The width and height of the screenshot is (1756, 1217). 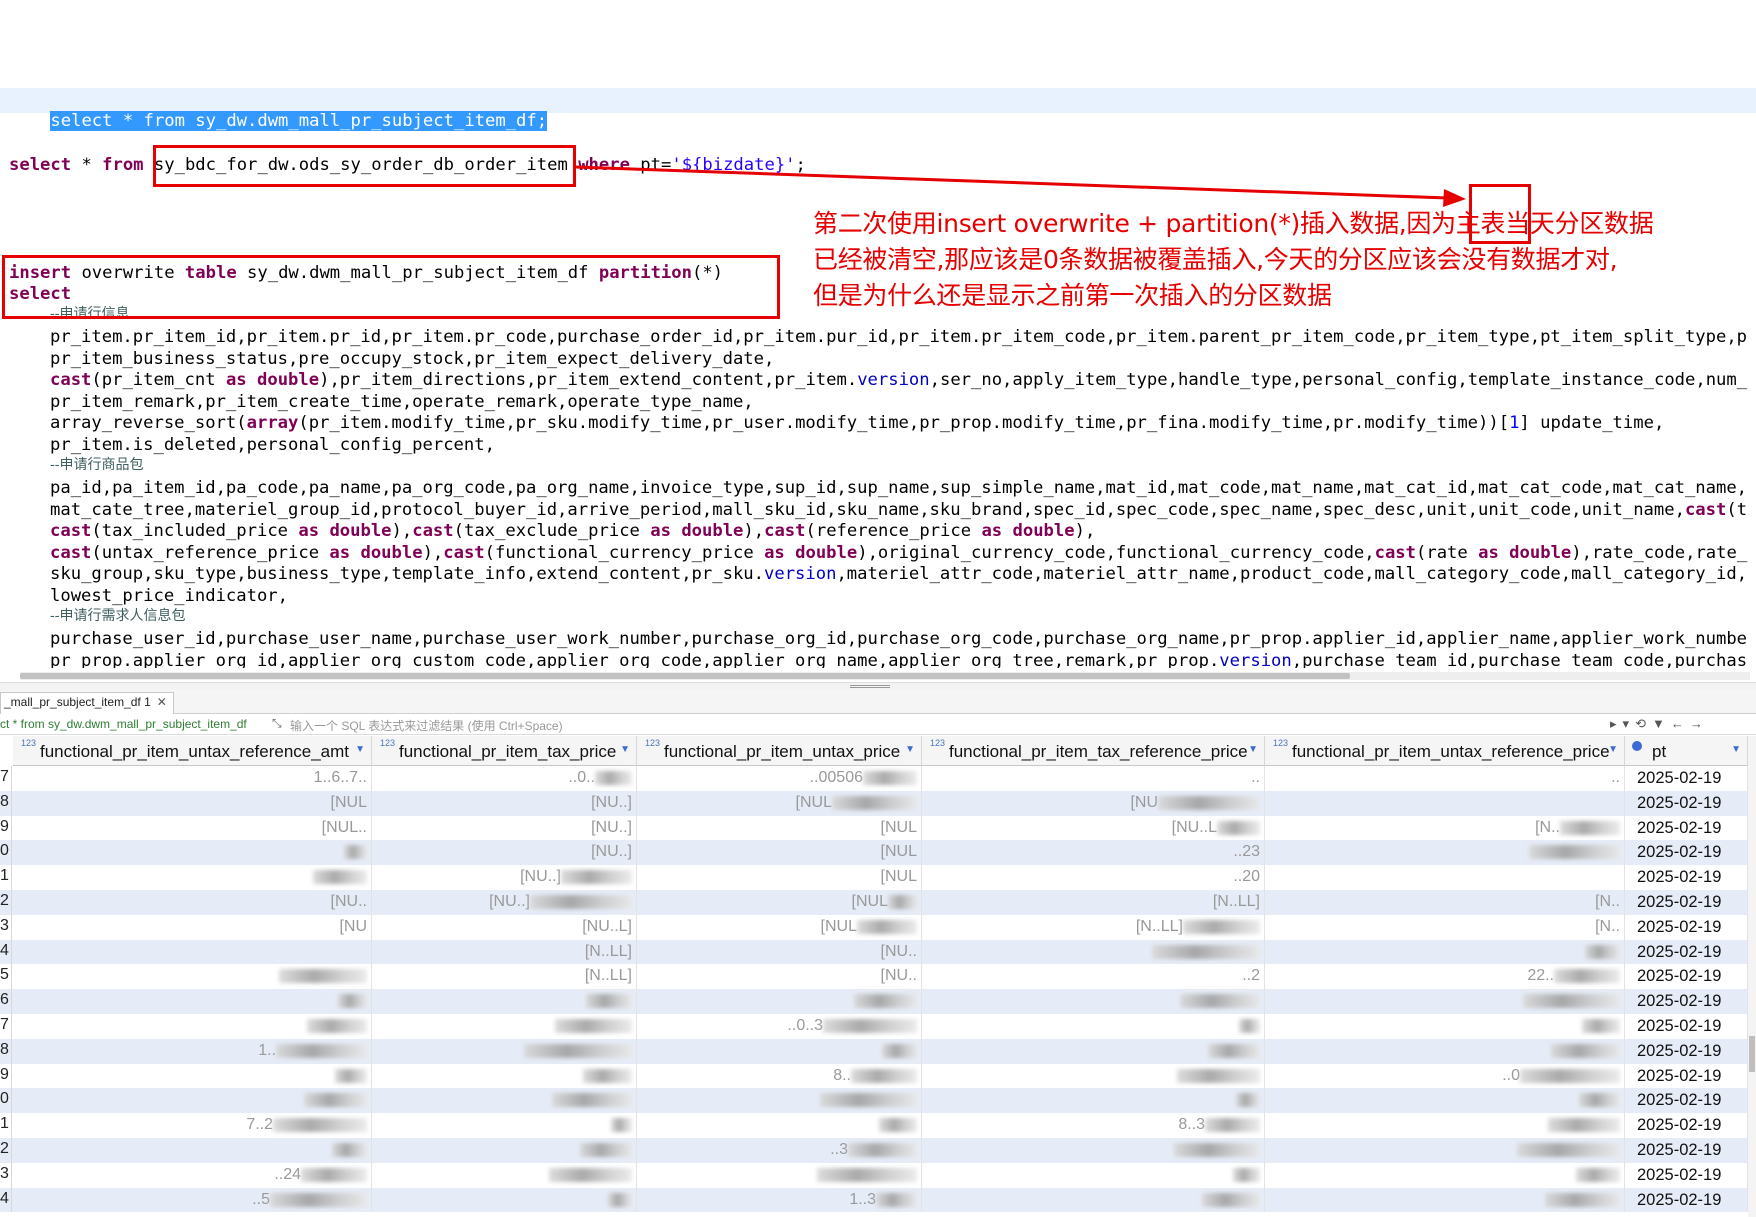 What do you see at coordinates (504, 927) in the screenshot?
I see `table-cell: [NU..L]` at bounding box center [504, 927].